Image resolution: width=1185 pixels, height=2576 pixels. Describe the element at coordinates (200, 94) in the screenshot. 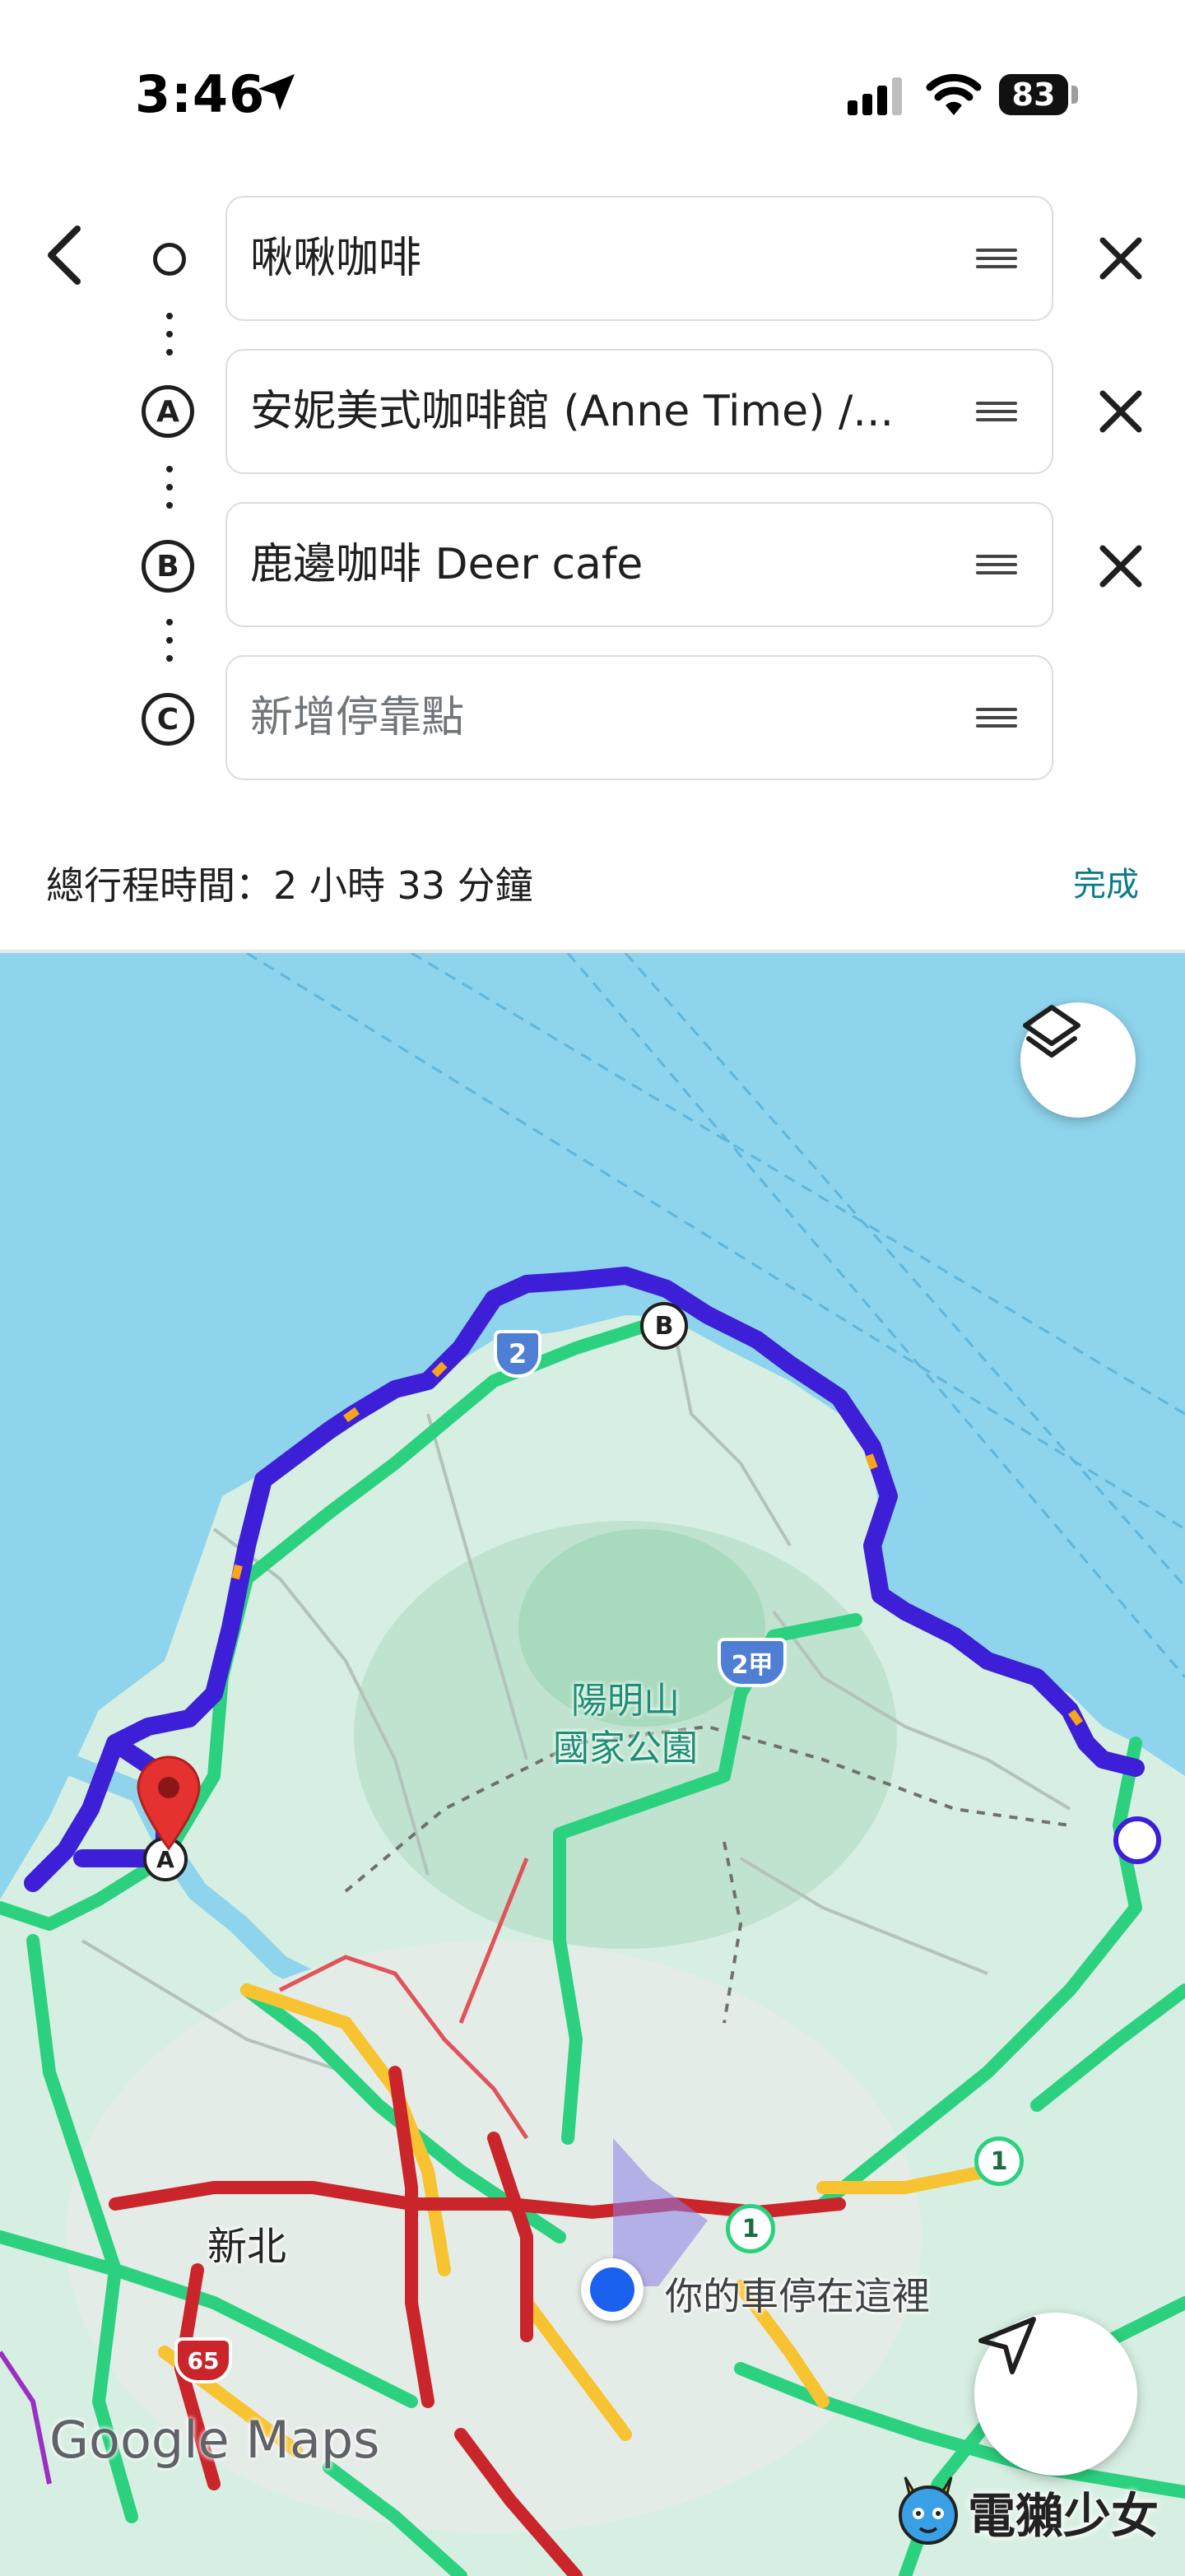

I see `status-time: 3:46` at that location.